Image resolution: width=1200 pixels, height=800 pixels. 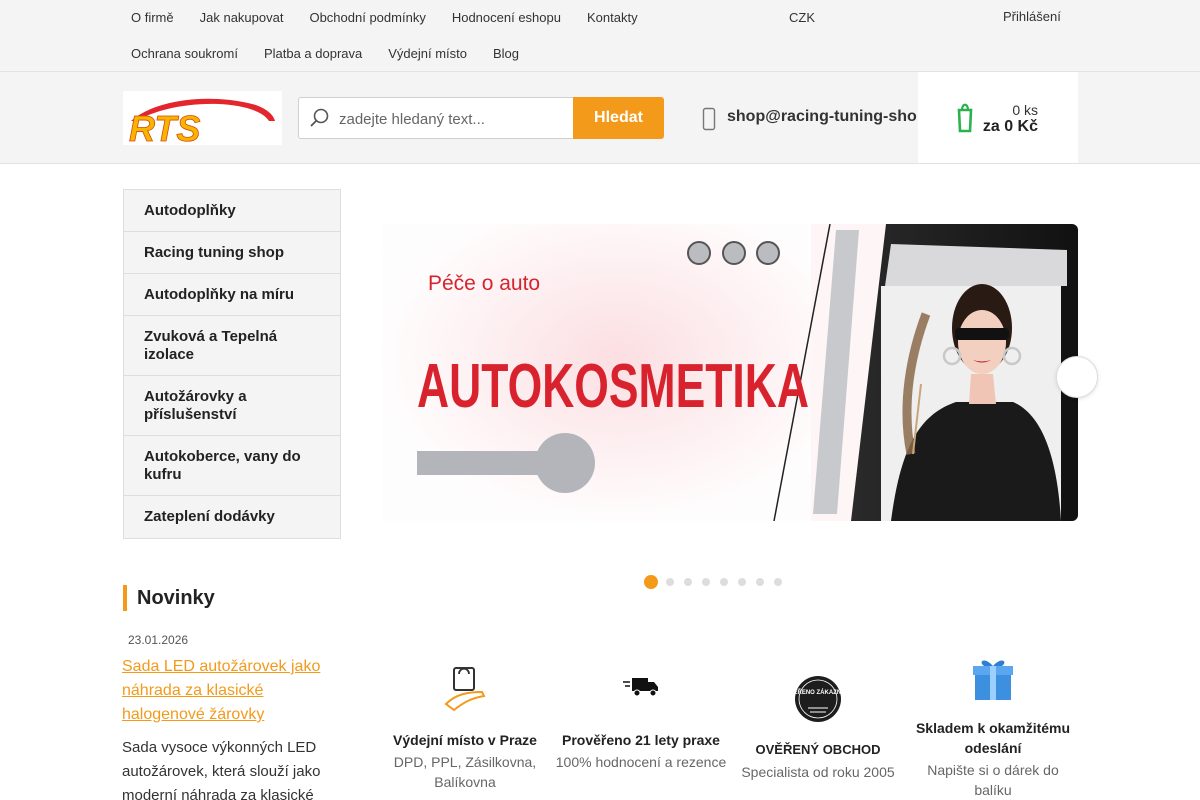 I want to click on badge-text: OVĚŘENO ZÁKAZNÍKY, so click(x=818, y=692).